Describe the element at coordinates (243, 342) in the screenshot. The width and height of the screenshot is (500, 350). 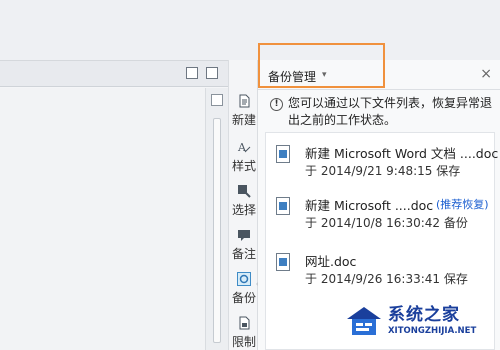
I see `sidebar-item-label: 限制` at that location.